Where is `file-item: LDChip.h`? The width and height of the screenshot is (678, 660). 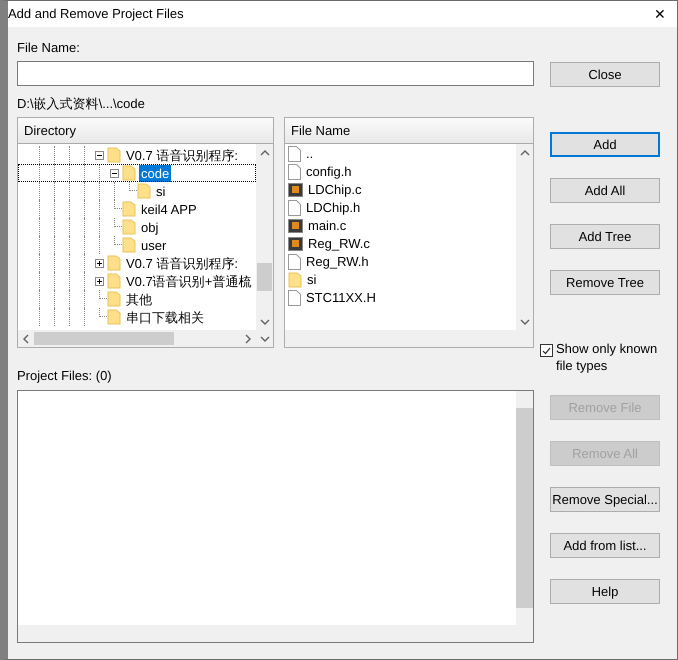
file-item: LDChip.h is located at coordinates (333, 208).